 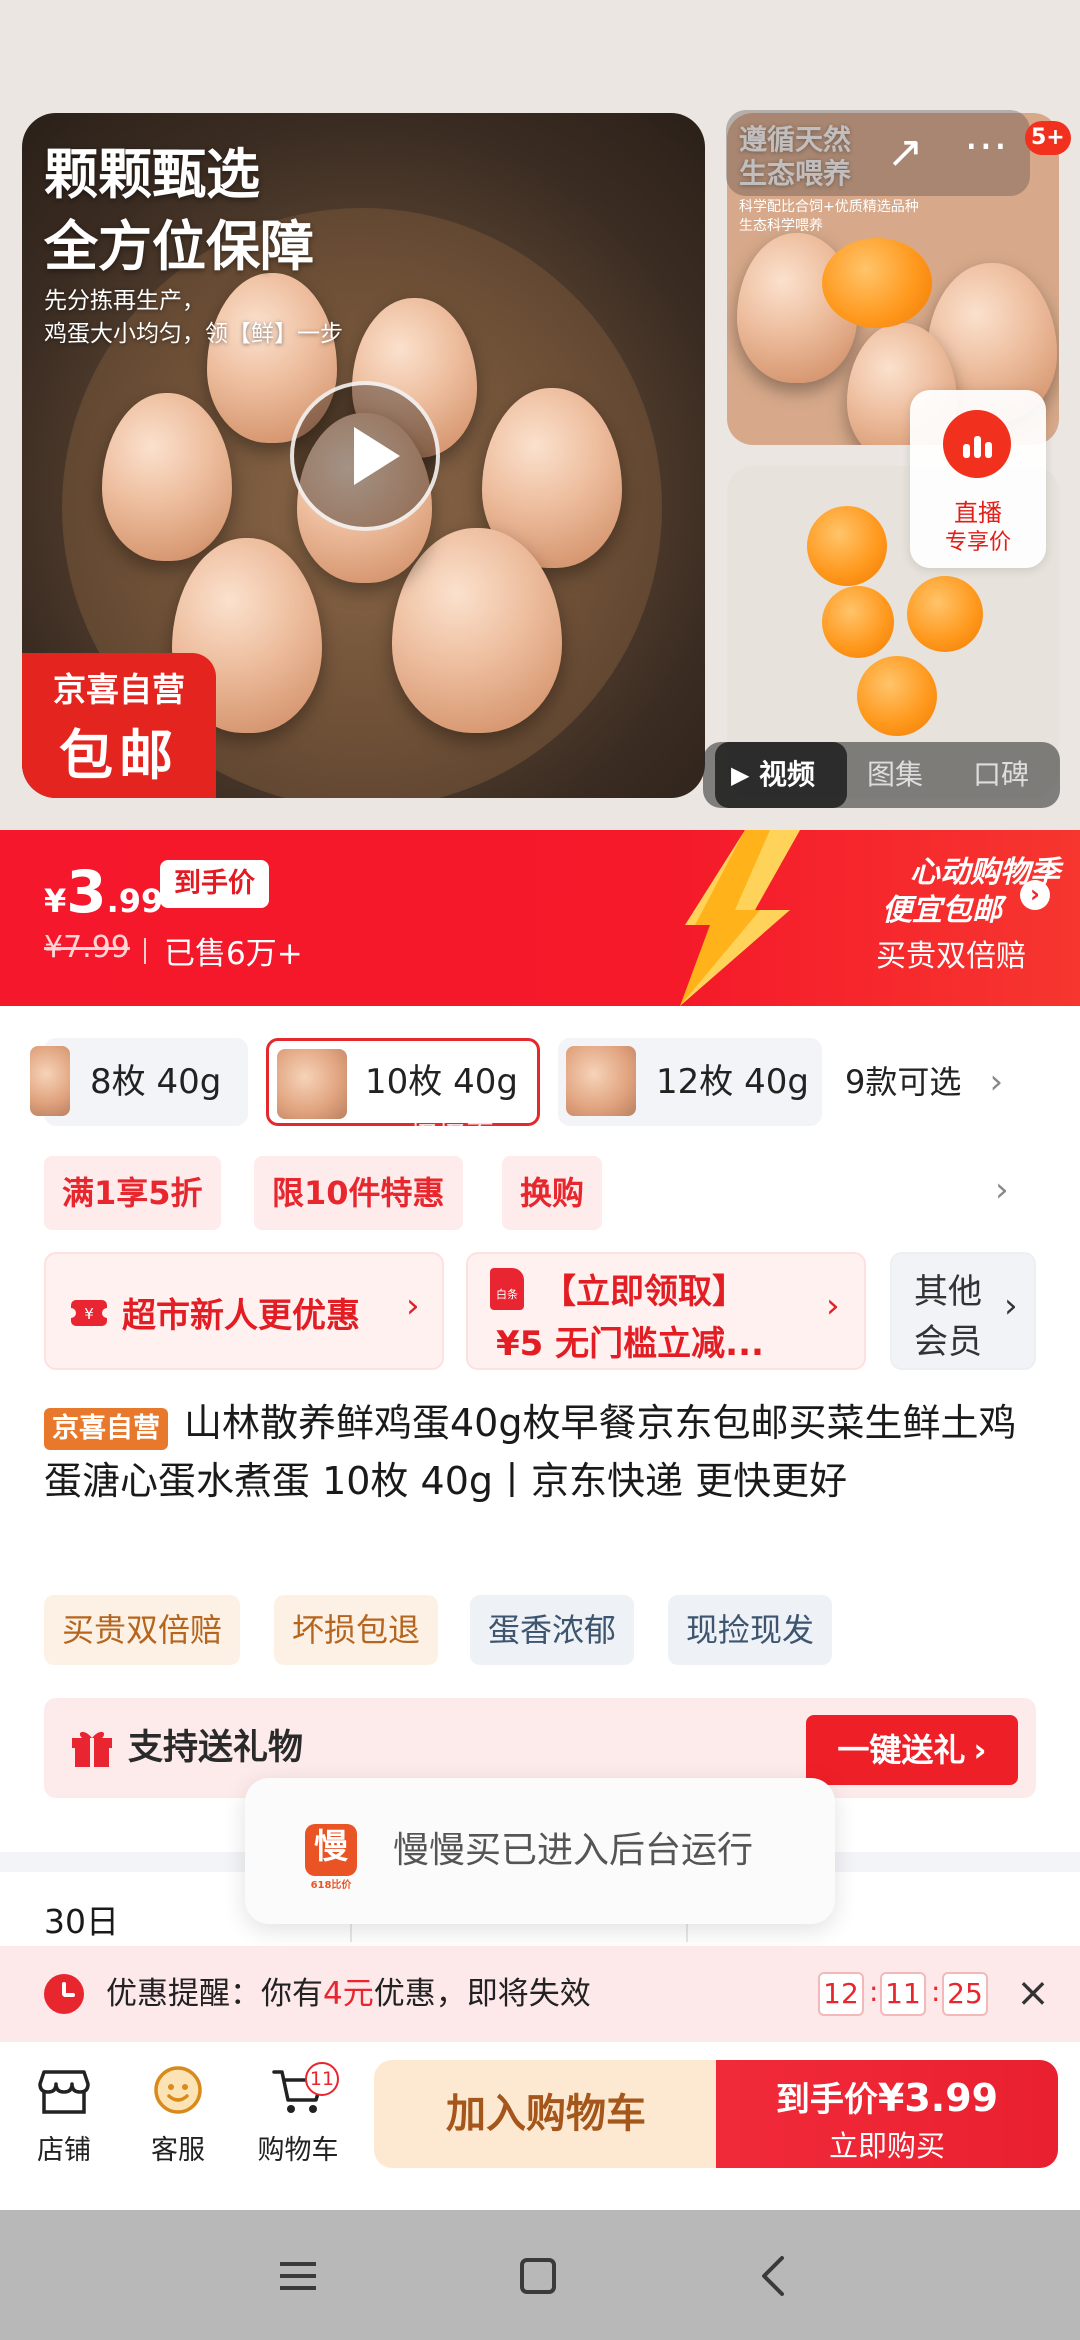 What do you see at coordinates (298, 2276) in the screenshot?
I see `menu-icon` at bounding box center [298, 2276].